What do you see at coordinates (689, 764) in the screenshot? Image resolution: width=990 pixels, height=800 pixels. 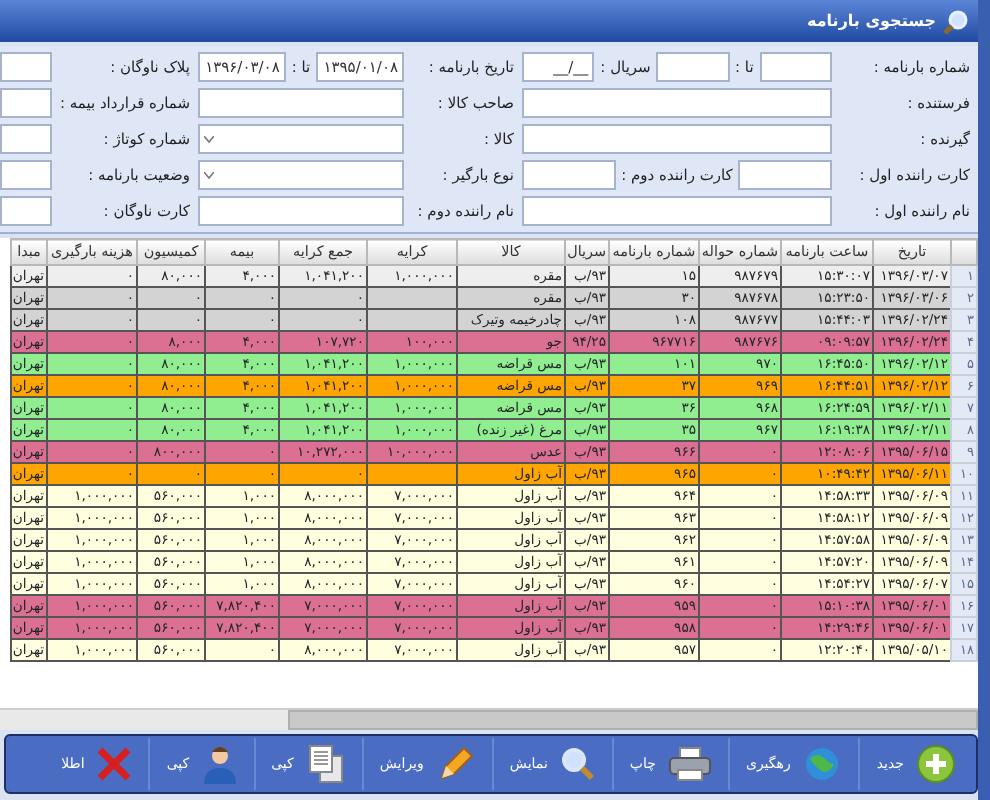 I see `printer-icon` at bounding box center [689, 764].